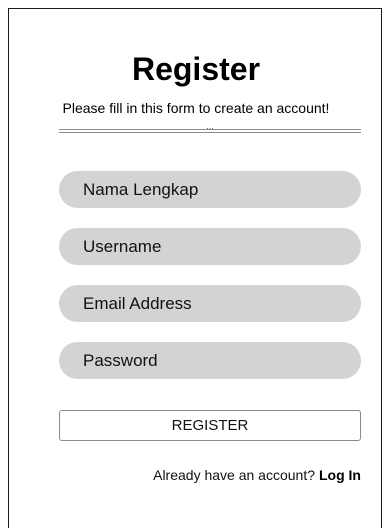 The width and height of the screenshot is (392, 528). What do you see at coordinates (210, 303) in the screenshot?
I see `email-input` at bounding box center [210, 303].